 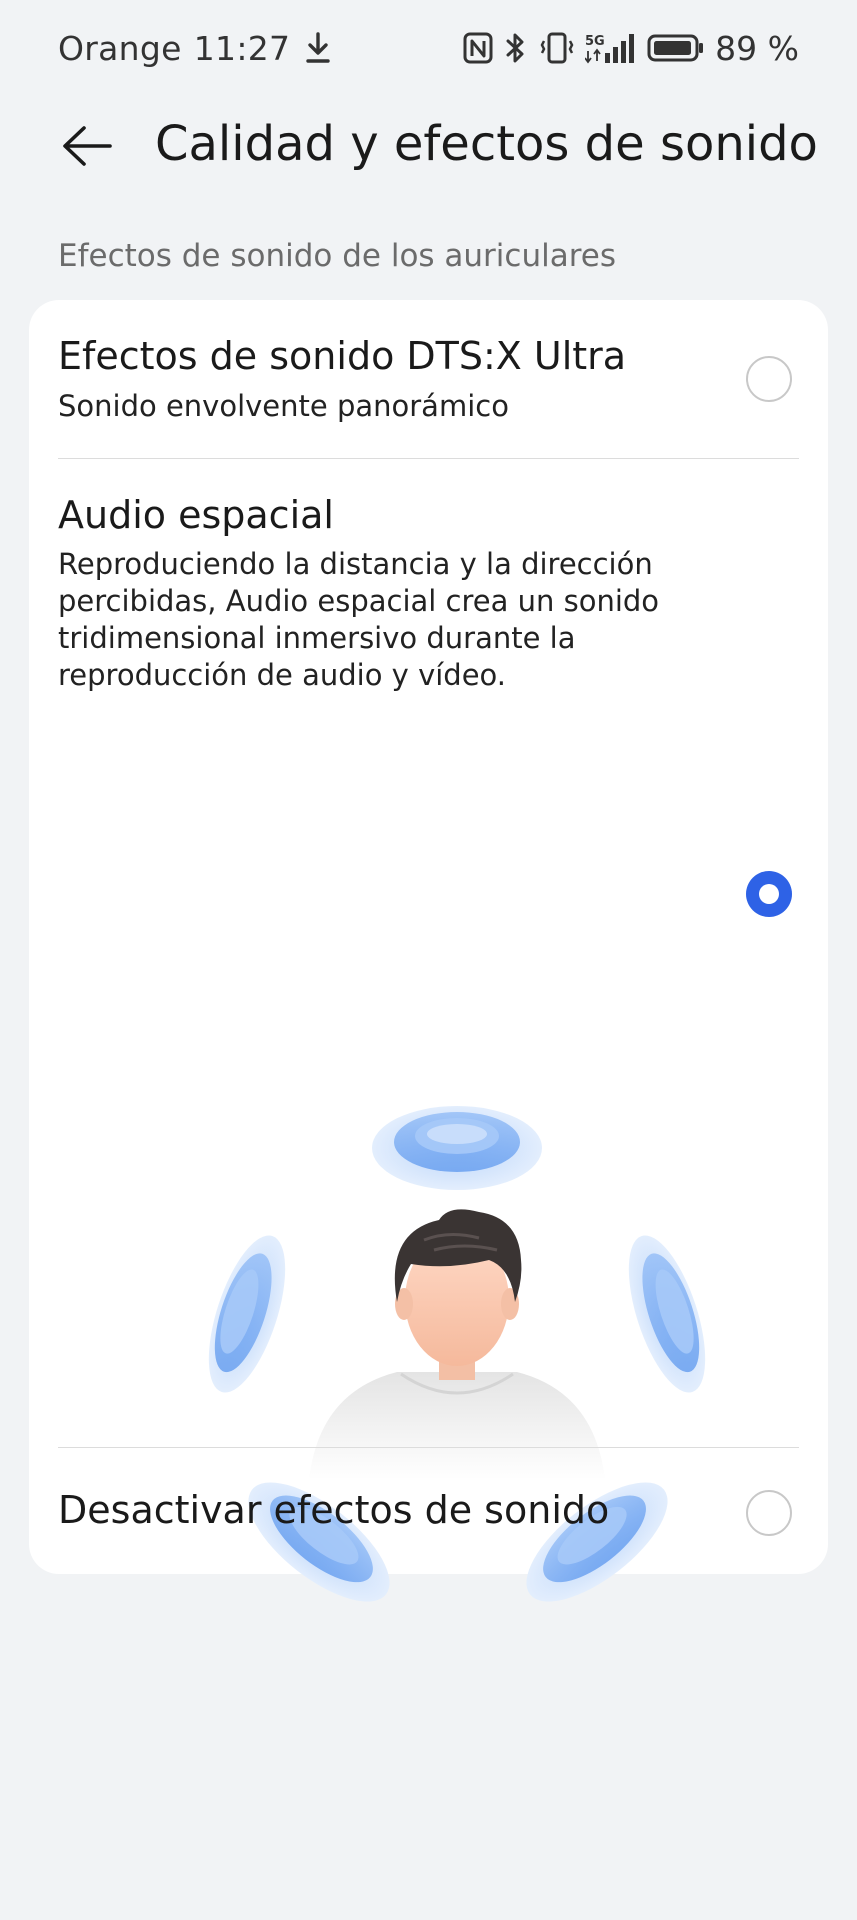 What do you see at coordinates (478, 48) in the screenshot?
I see `nfc-icon` at bounding box center [478, 48].